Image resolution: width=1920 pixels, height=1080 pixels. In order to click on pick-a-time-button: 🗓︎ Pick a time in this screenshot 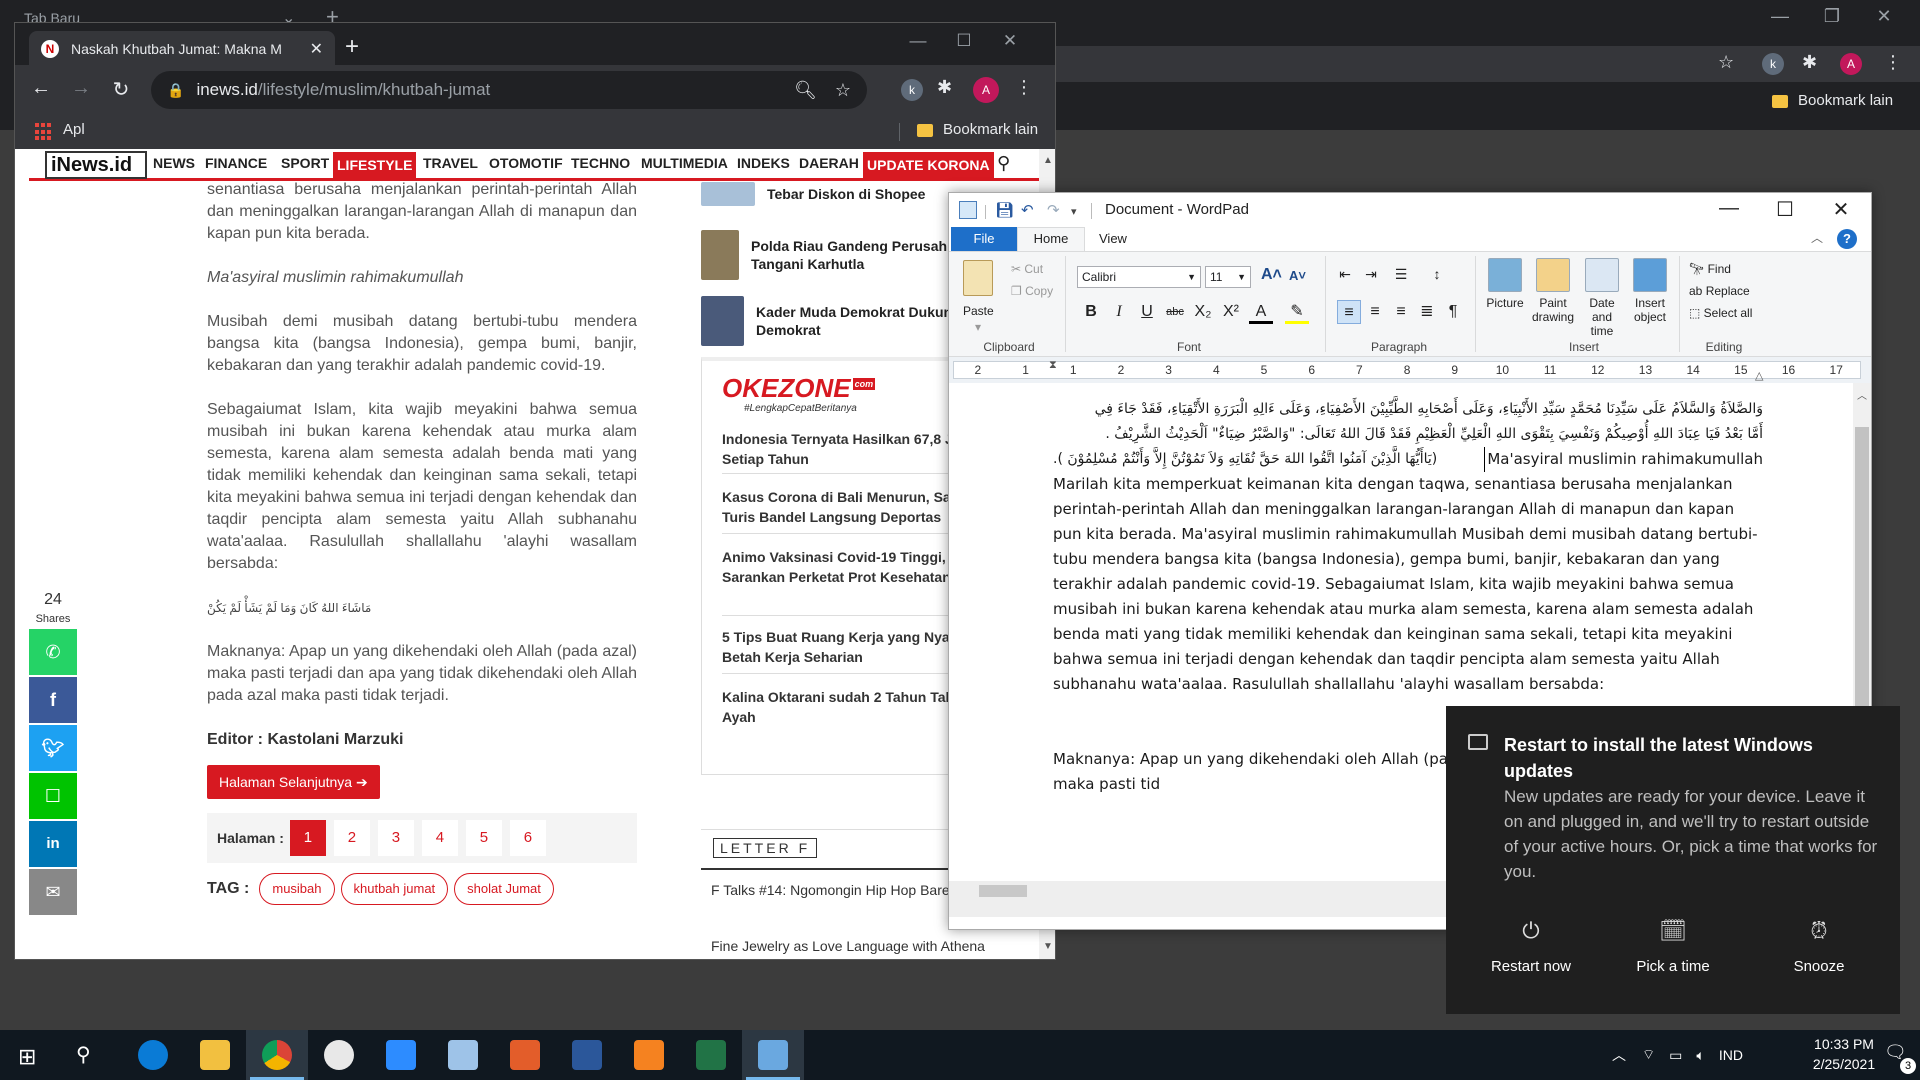, I will do `click(1673, 946)`.